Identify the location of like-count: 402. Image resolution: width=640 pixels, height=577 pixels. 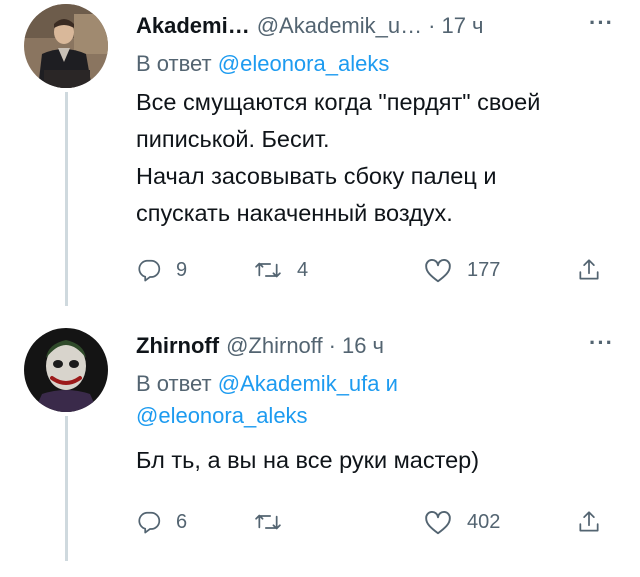
(484, 521).